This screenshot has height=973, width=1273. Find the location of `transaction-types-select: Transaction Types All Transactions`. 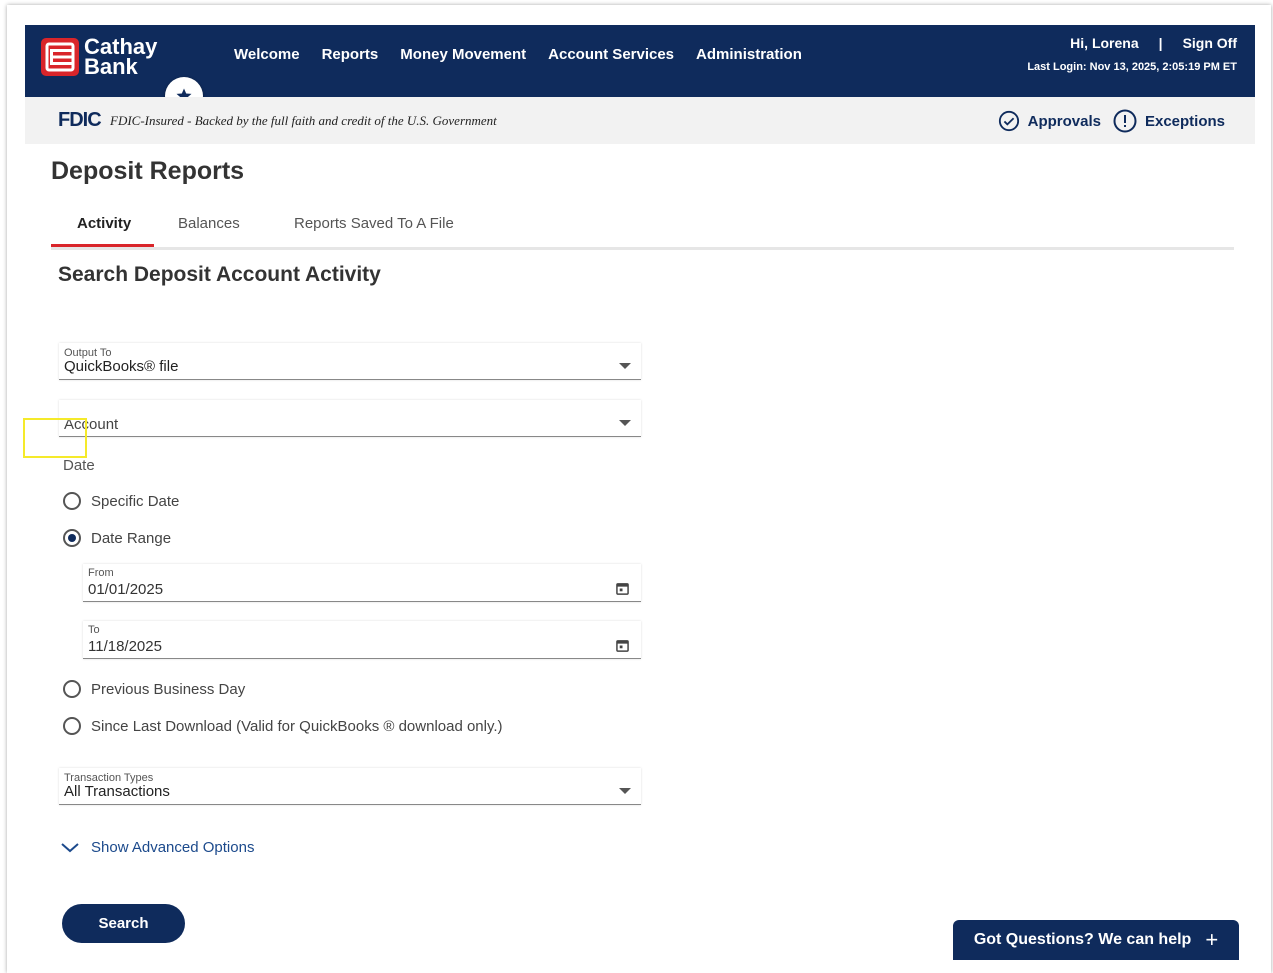

transaction-types-select: Transaction Types All Transactions is located at coordinates (350, 786).